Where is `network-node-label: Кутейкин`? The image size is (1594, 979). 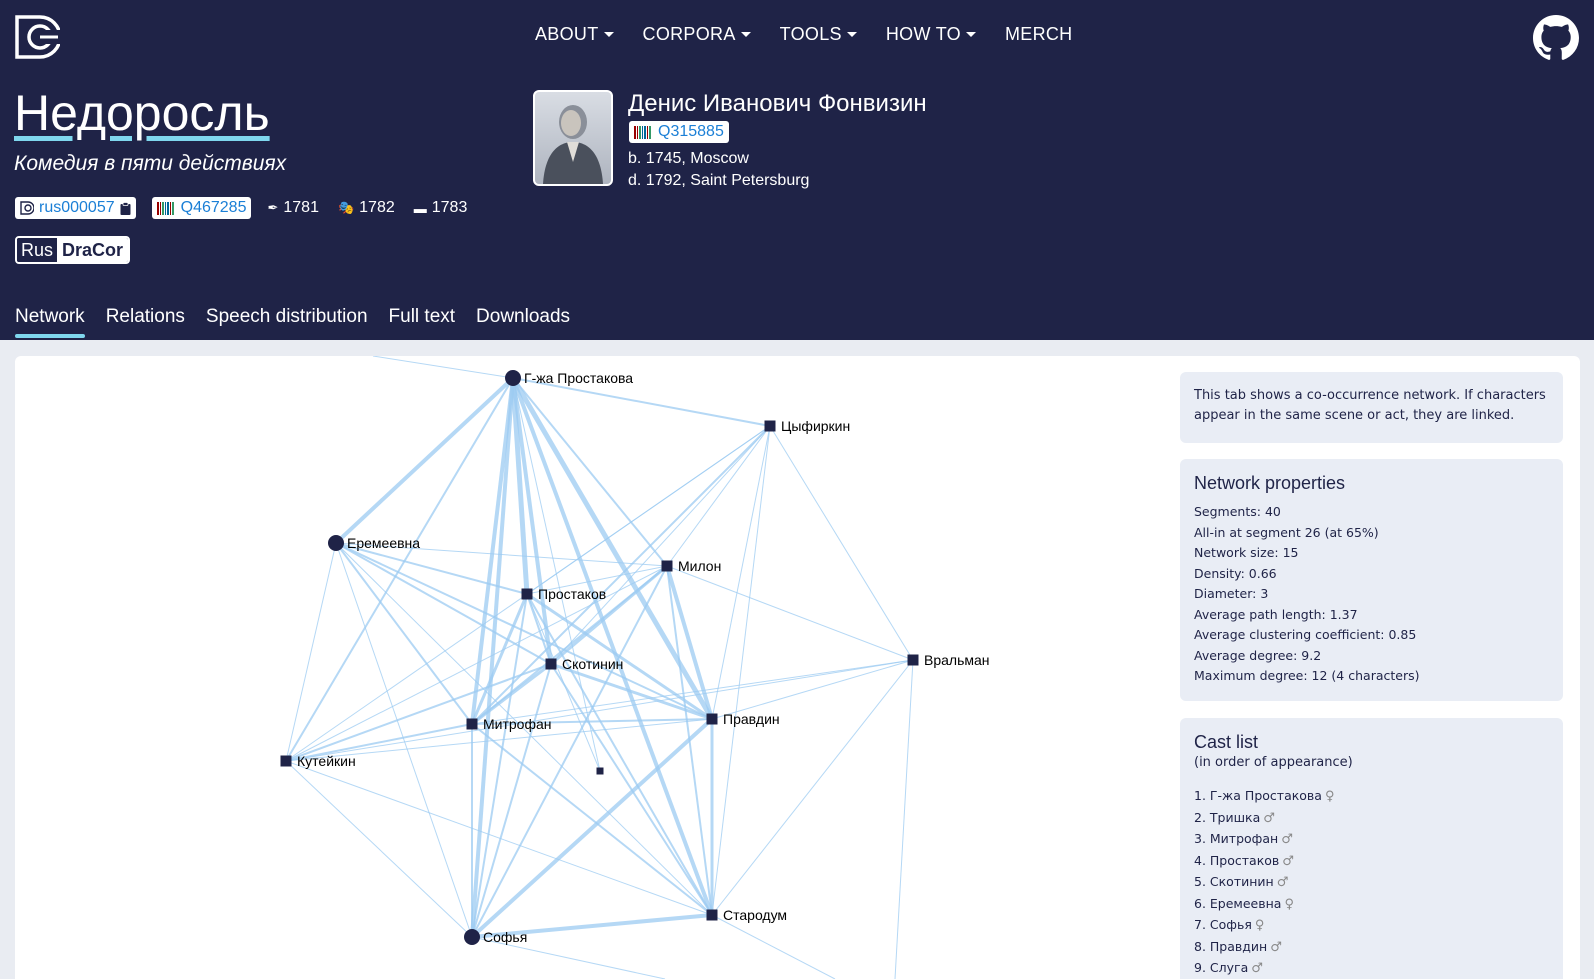 network-node-label: Кутейкин is located at coordinates (326, 761).